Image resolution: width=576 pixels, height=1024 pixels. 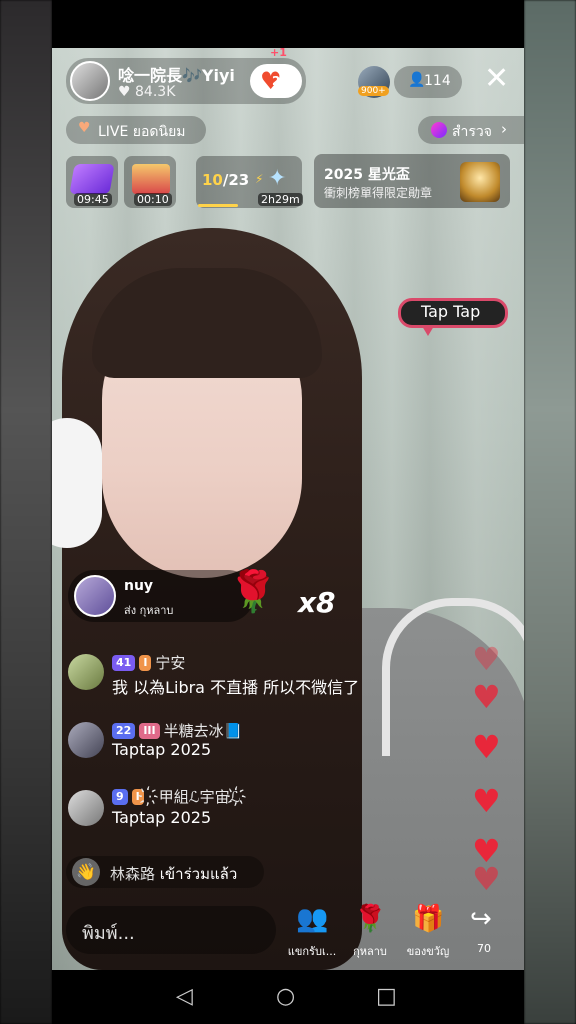 What do you see at coordinates (550, 512) in the screenshot?
I see `background-blur-right` at bounding box center [550, 512].